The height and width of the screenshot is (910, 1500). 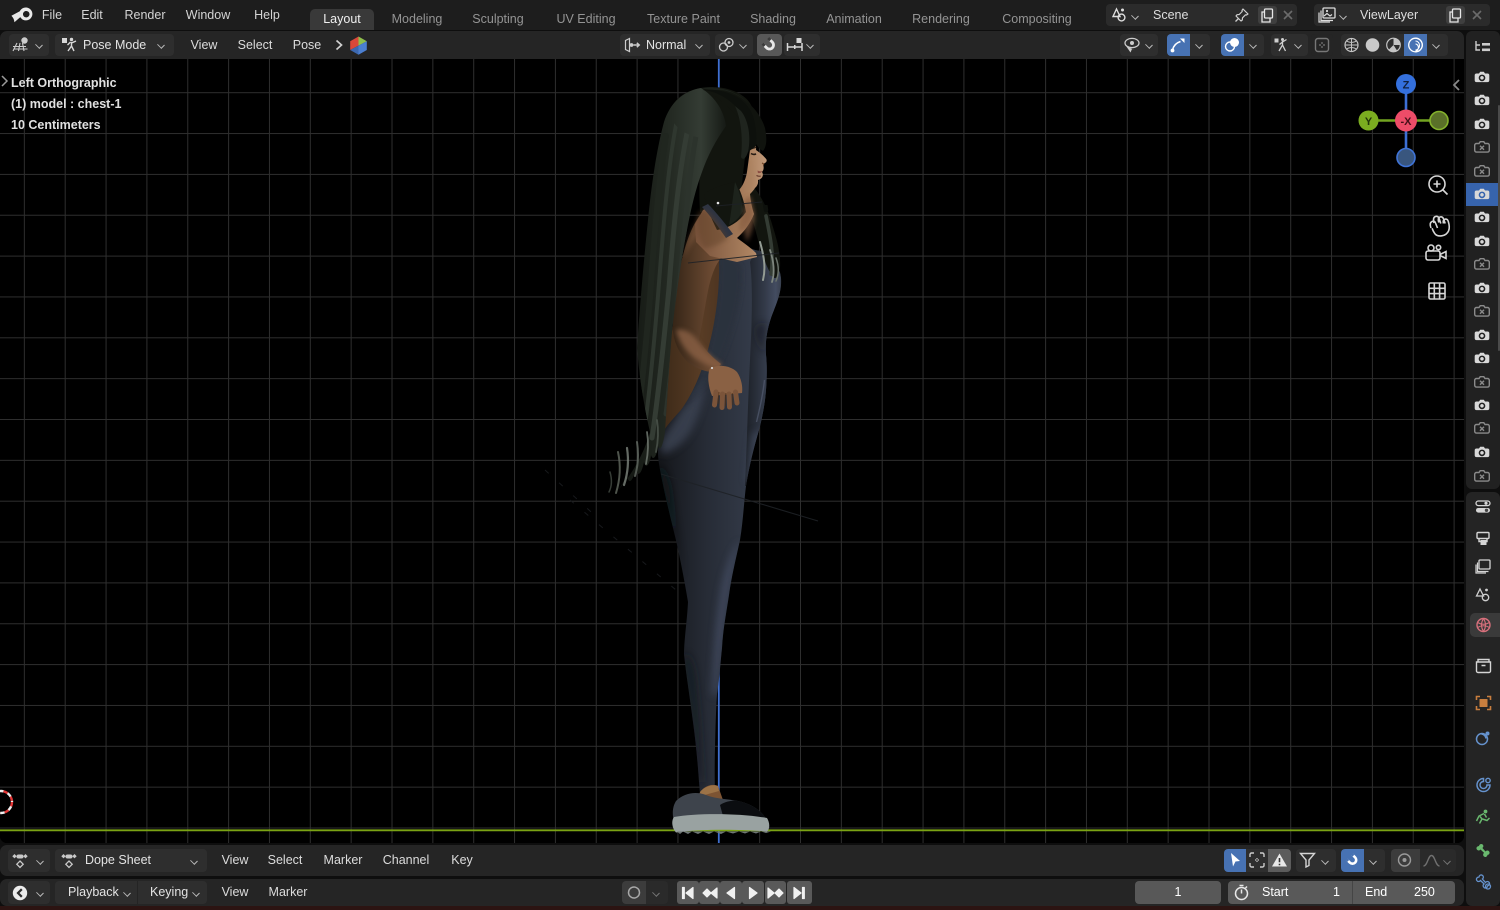 I want to click on svg-text: Z, so click(x=1406, y=86).